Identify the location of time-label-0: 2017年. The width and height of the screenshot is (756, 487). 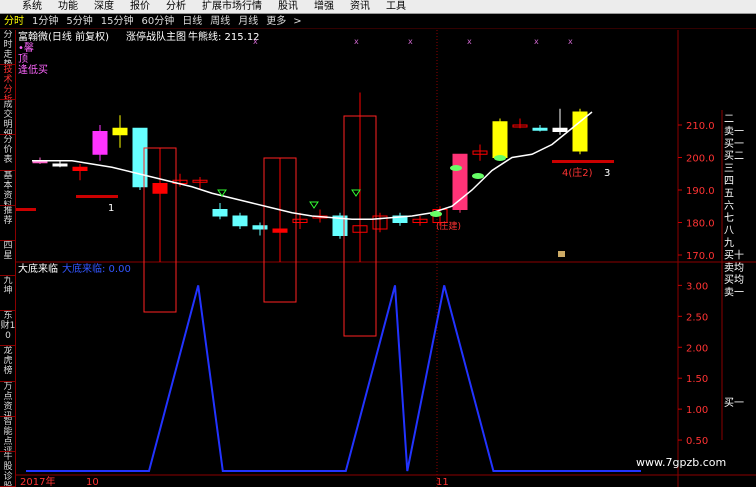
(37, 481).